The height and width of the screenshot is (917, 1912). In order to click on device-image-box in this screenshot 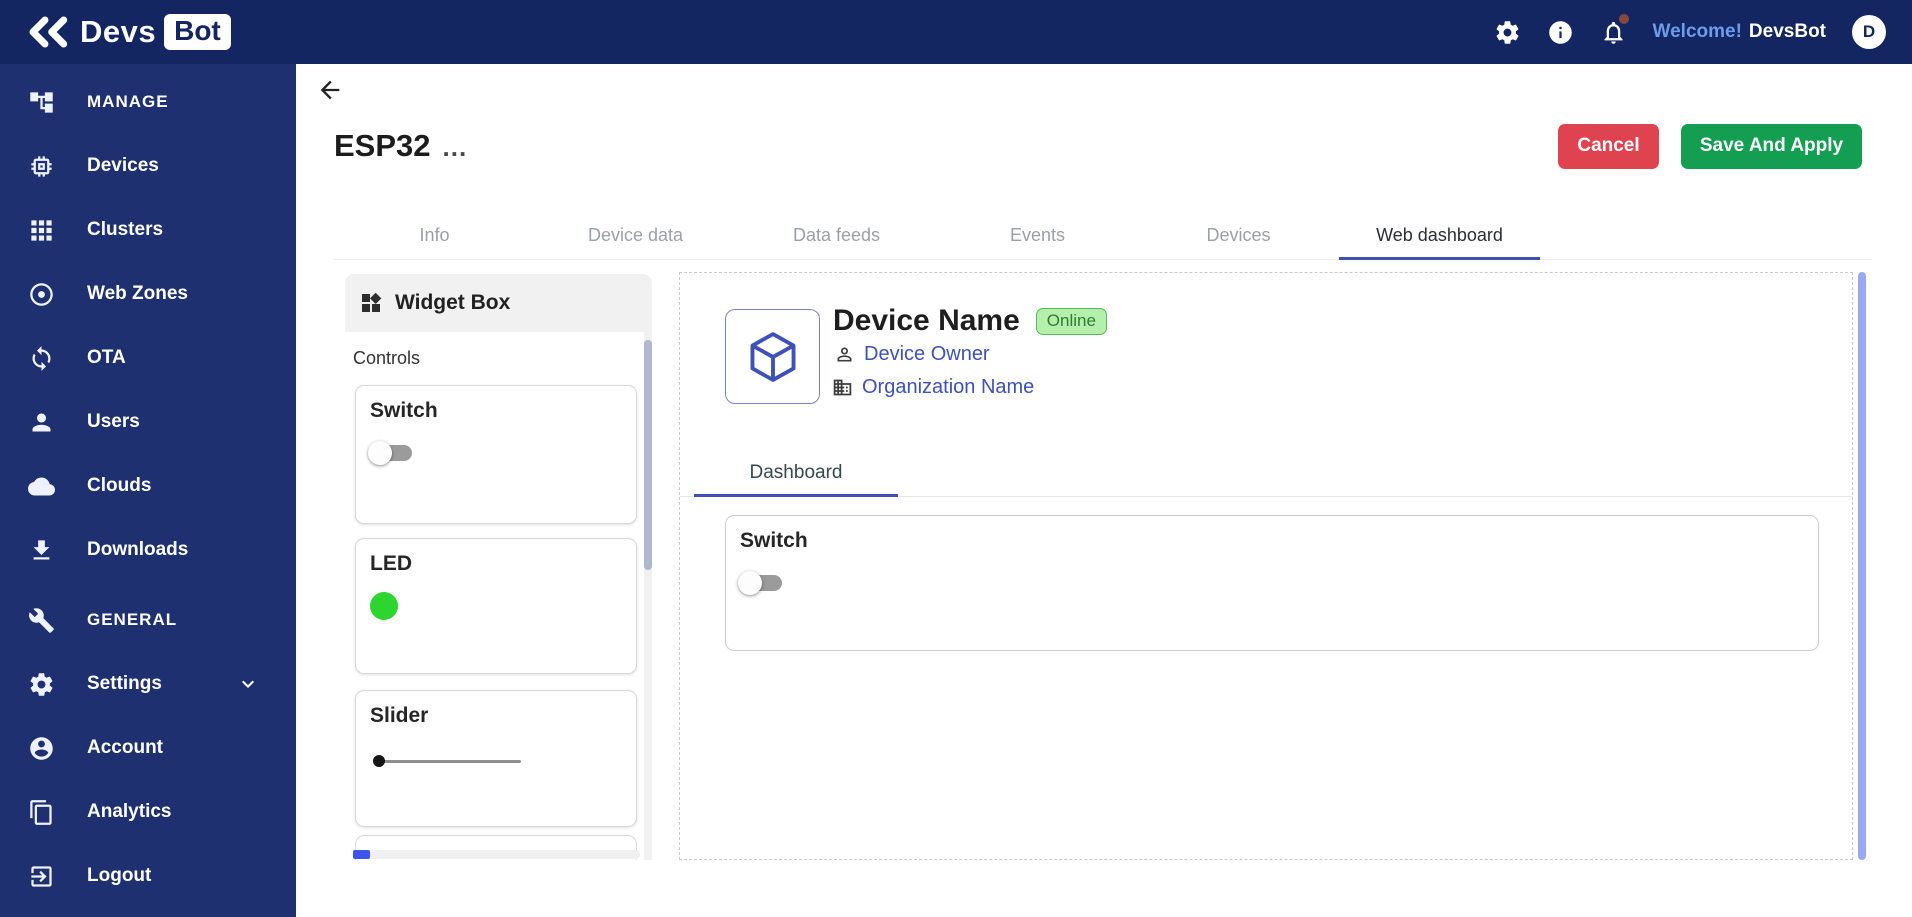, I will do `click(772, 356)`.